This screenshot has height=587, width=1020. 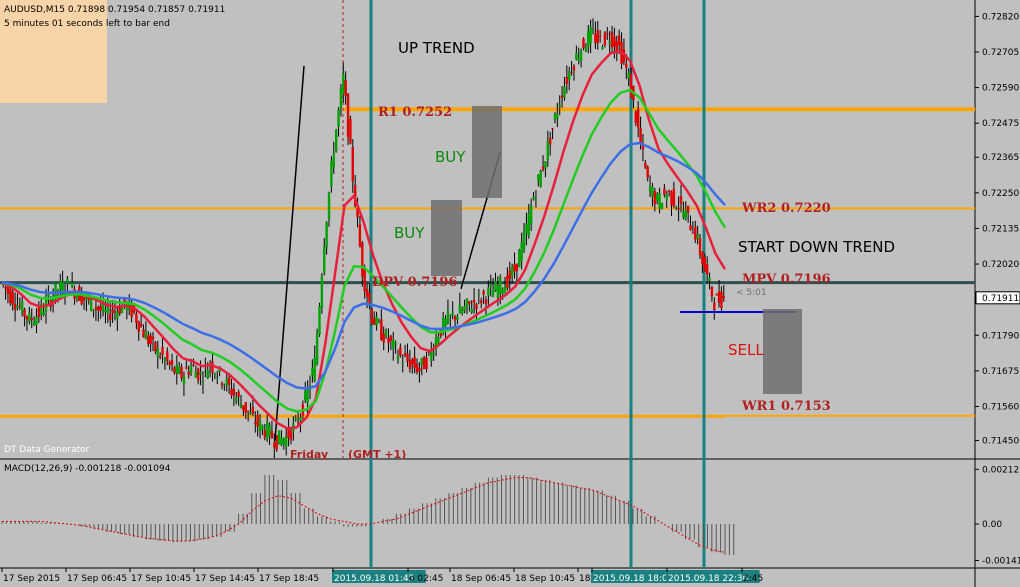 I want to click on x-tick-label: 17 Sep 14:45, so click(x=225, y=579).